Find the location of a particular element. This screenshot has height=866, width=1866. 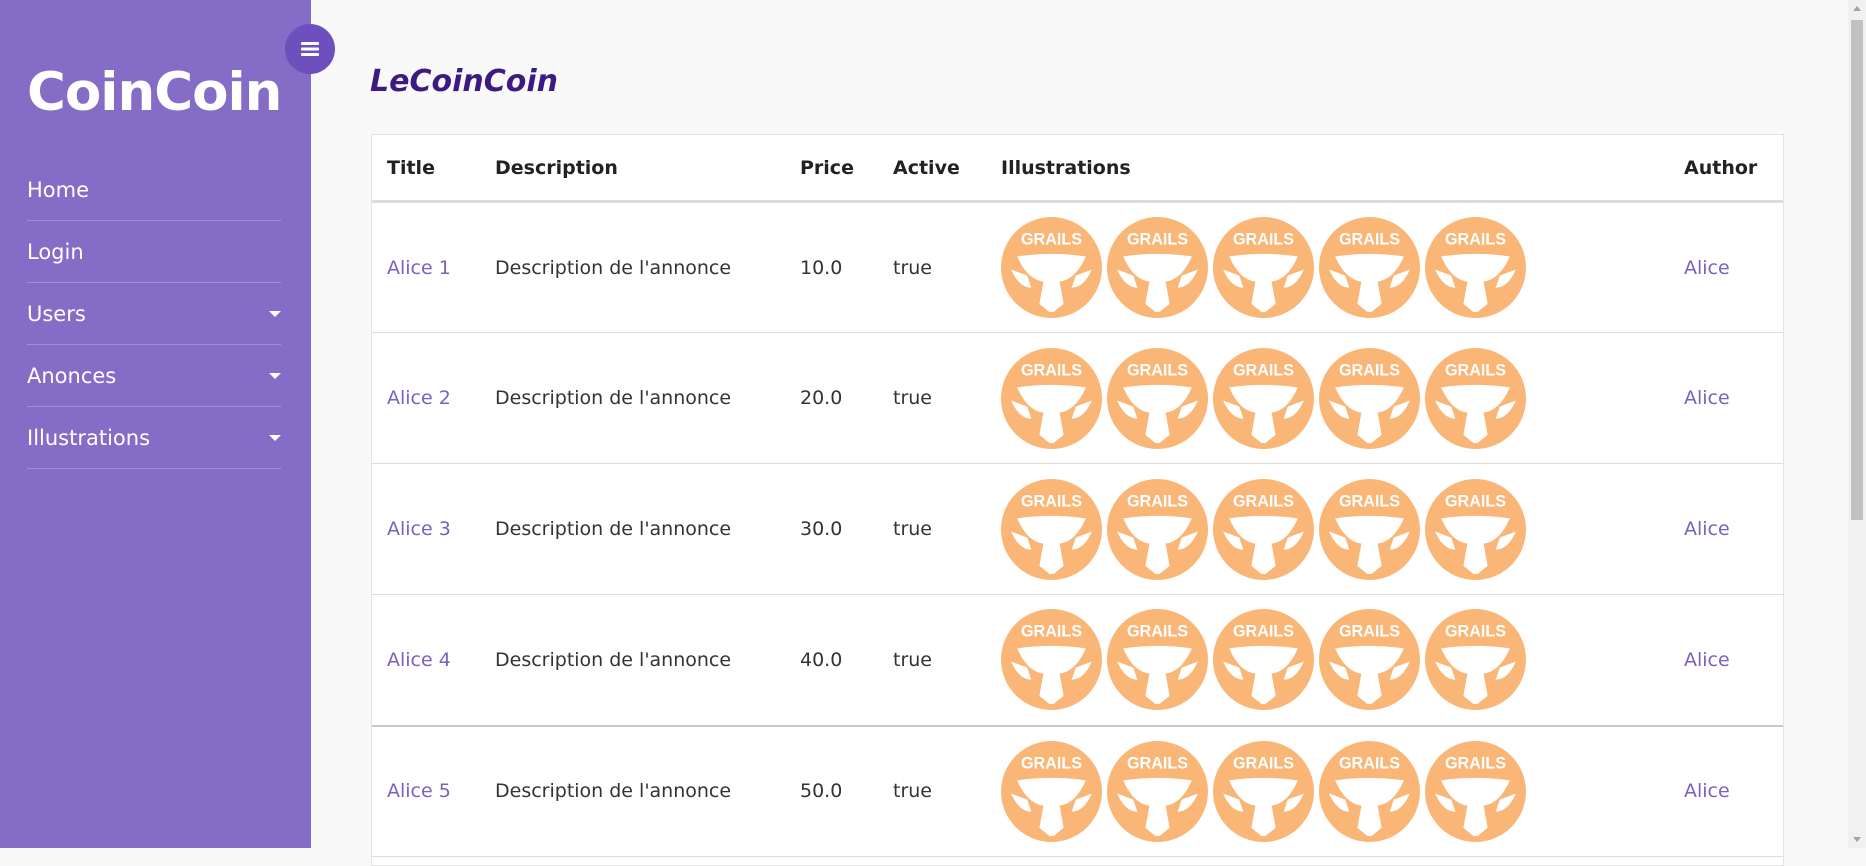

hamburger-icon is located at coordinates (310, 49).